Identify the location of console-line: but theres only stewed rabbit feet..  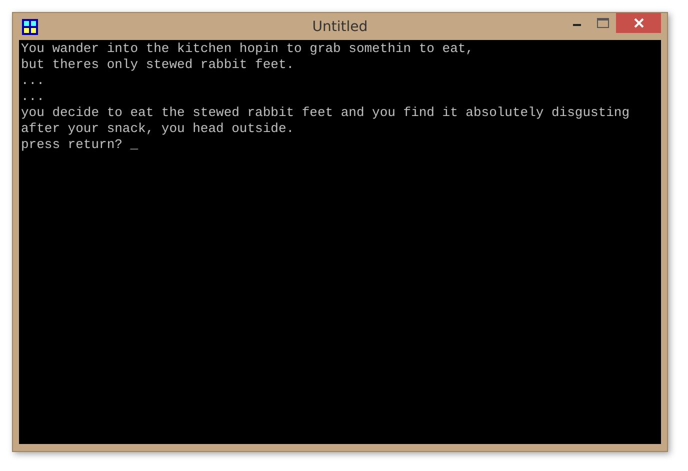
(158, 65).